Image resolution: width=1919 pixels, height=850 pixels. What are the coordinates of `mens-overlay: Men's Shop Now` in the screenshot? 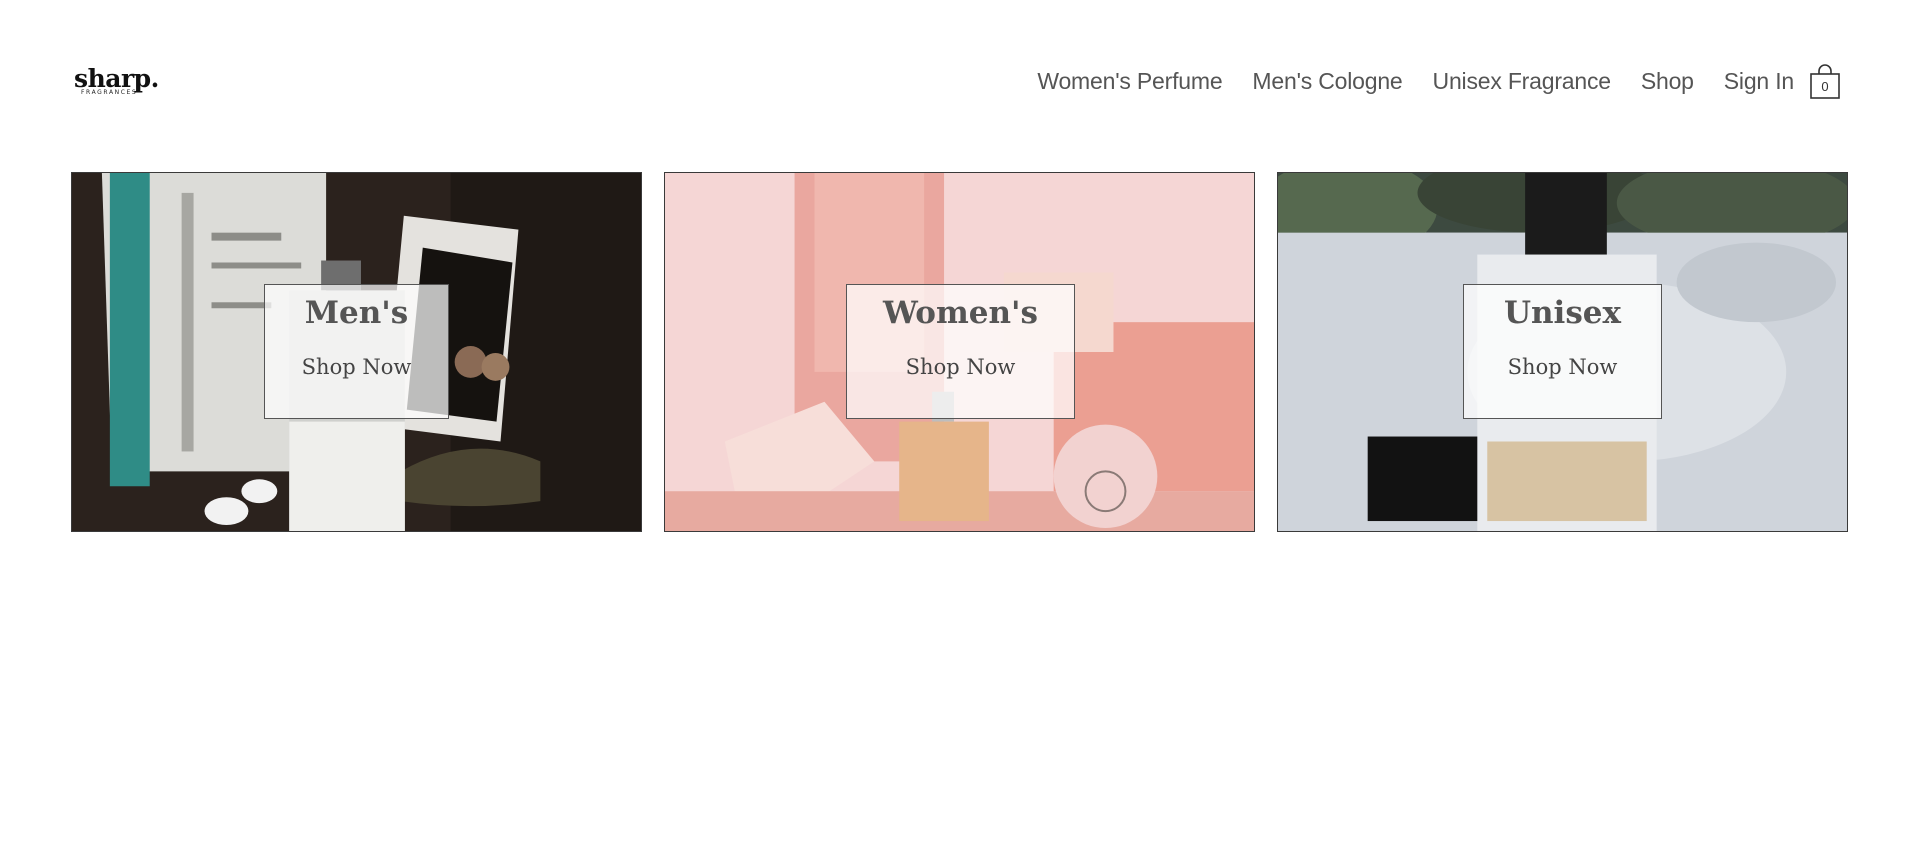 It's located at (356, 351).